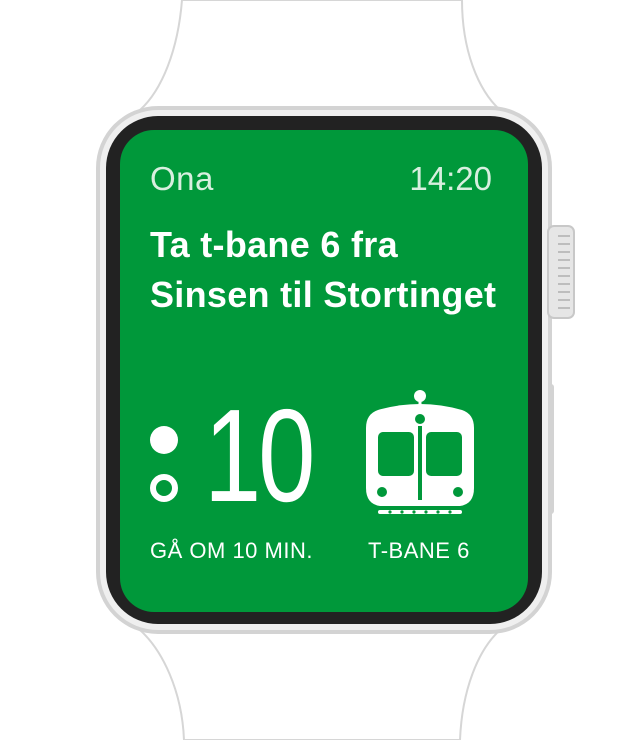  Describe the element at coordinates (231, 550) in the screenshot. I see `departure-caption: GÅ OM 10 MIN.` at that location.